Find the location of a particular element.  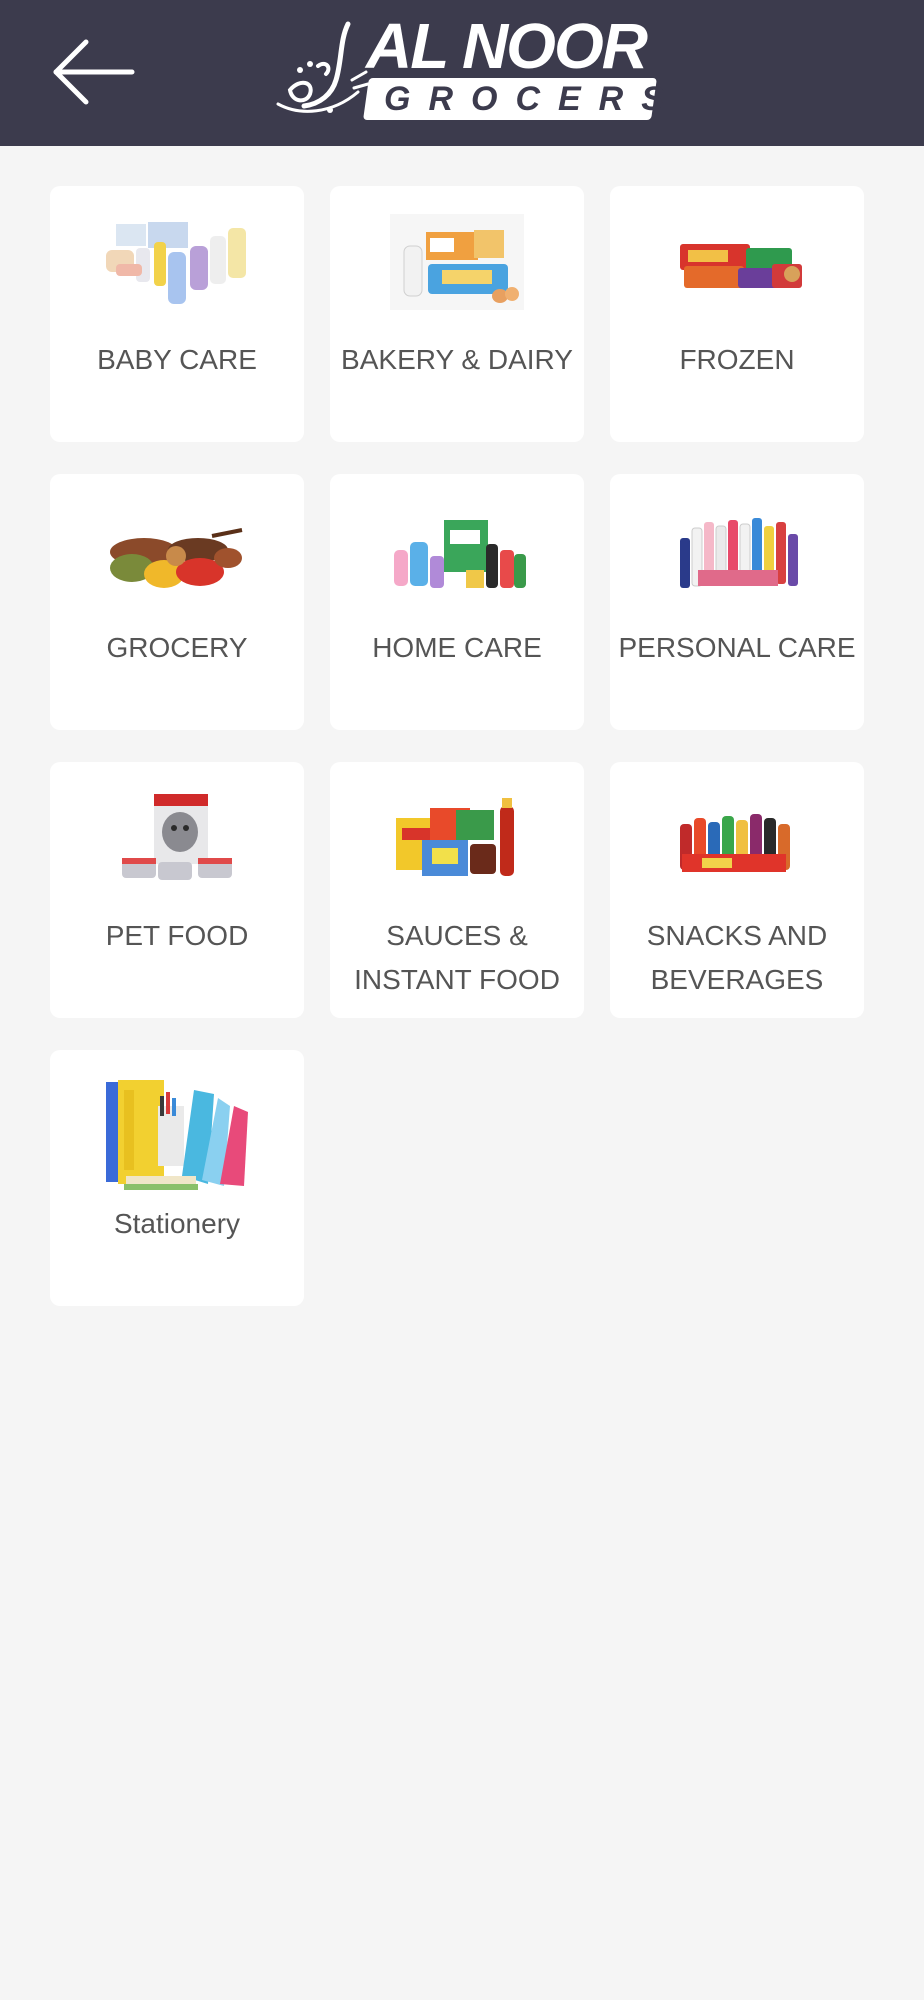

category-card-personal-care: PERSONAL CARE is located at coordinates (737, 602).